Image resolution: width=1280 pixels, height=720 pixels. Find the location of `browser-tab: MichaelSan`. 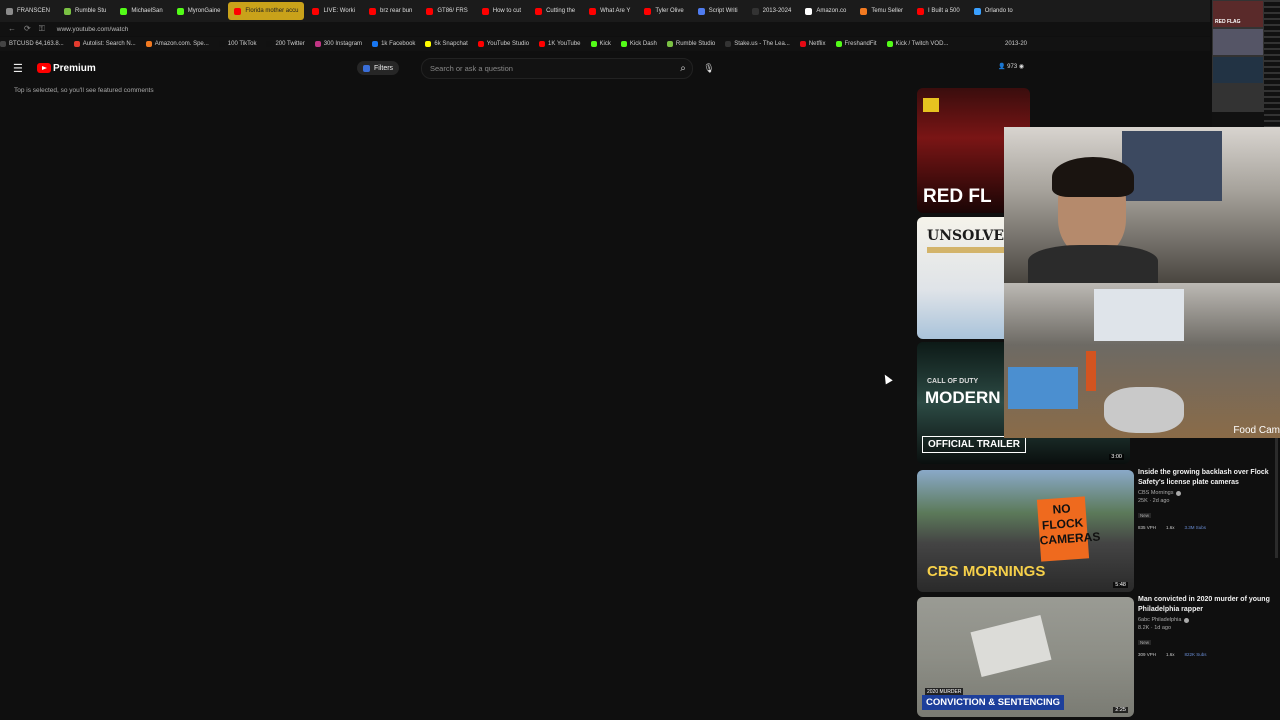

browser-tab: MichaelSan is located at coordinates (141, 11).